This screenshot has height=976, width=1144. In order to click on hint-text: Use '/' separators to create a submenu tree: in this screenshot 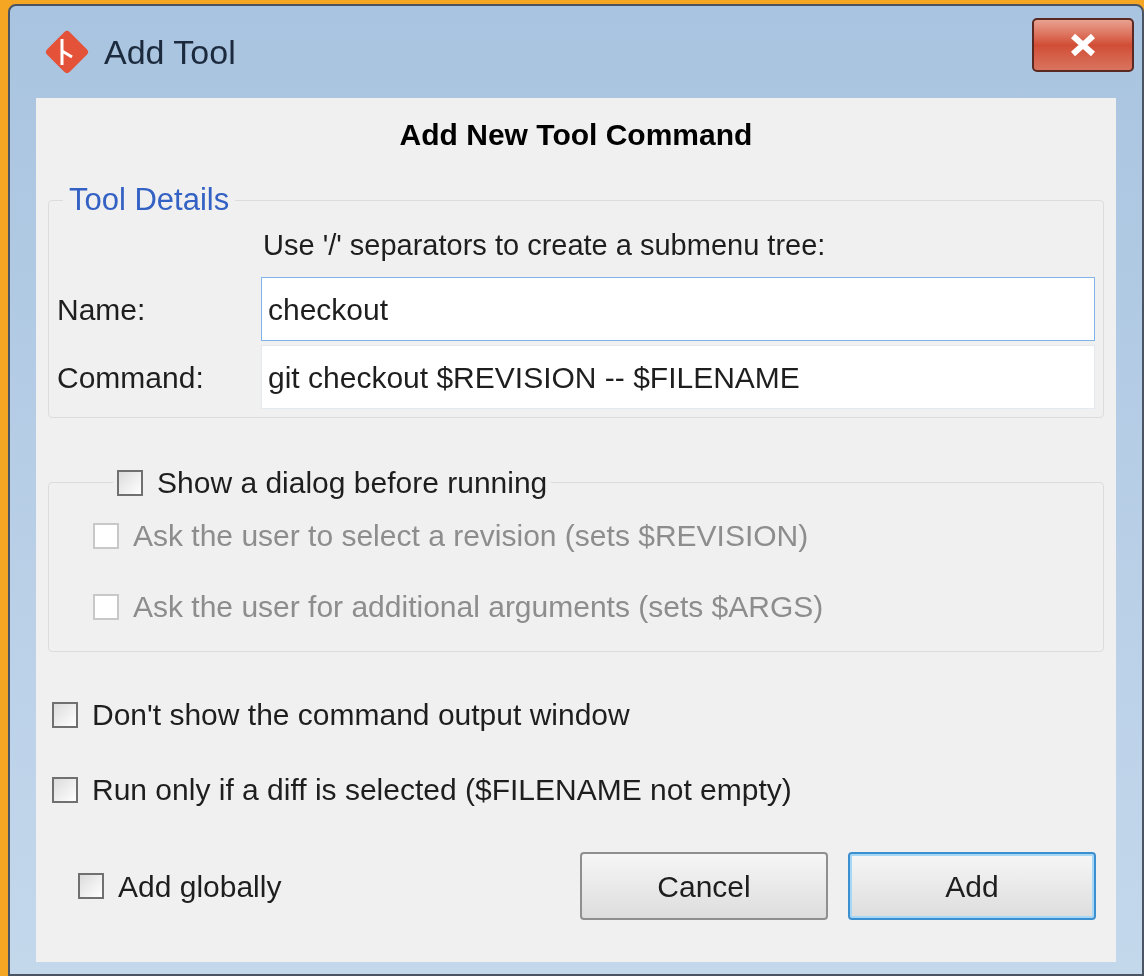, I will do `click(545, 245)`.